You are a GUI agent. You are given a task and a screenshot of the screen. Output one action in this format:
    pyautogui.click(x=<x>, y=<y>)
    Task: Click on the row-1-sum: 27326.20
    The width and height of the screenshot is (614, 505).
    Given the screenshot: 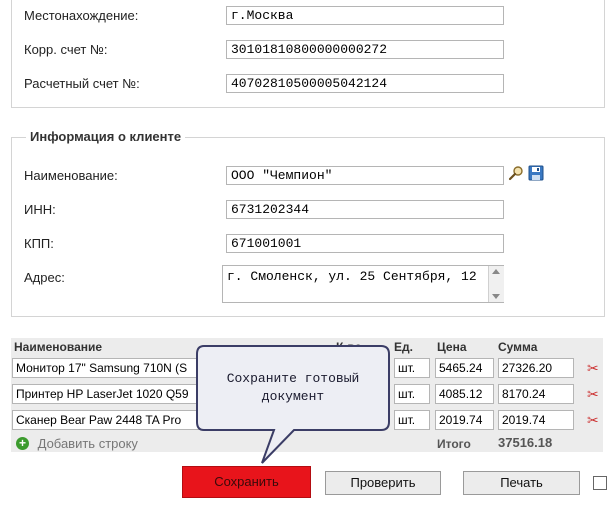 What is the action you would take?
    pyautogui.click(x=536, y=368)
    